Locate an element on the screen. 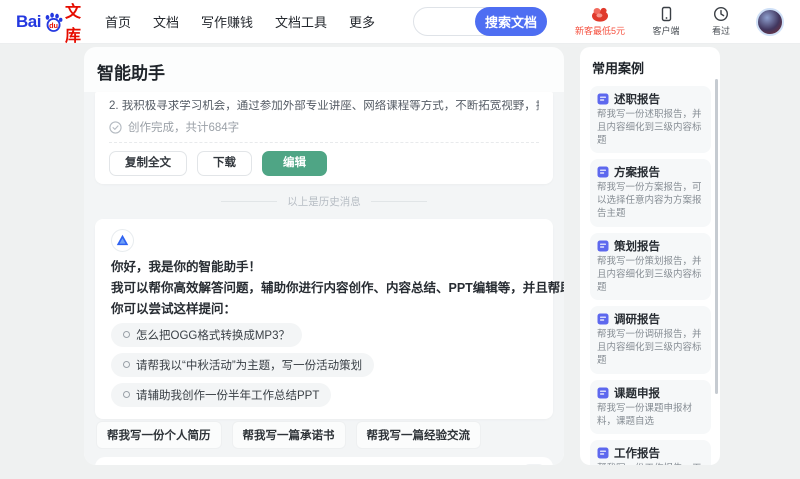  copy-full-text-button: 复制全文 is located at coordinates (148, 163).